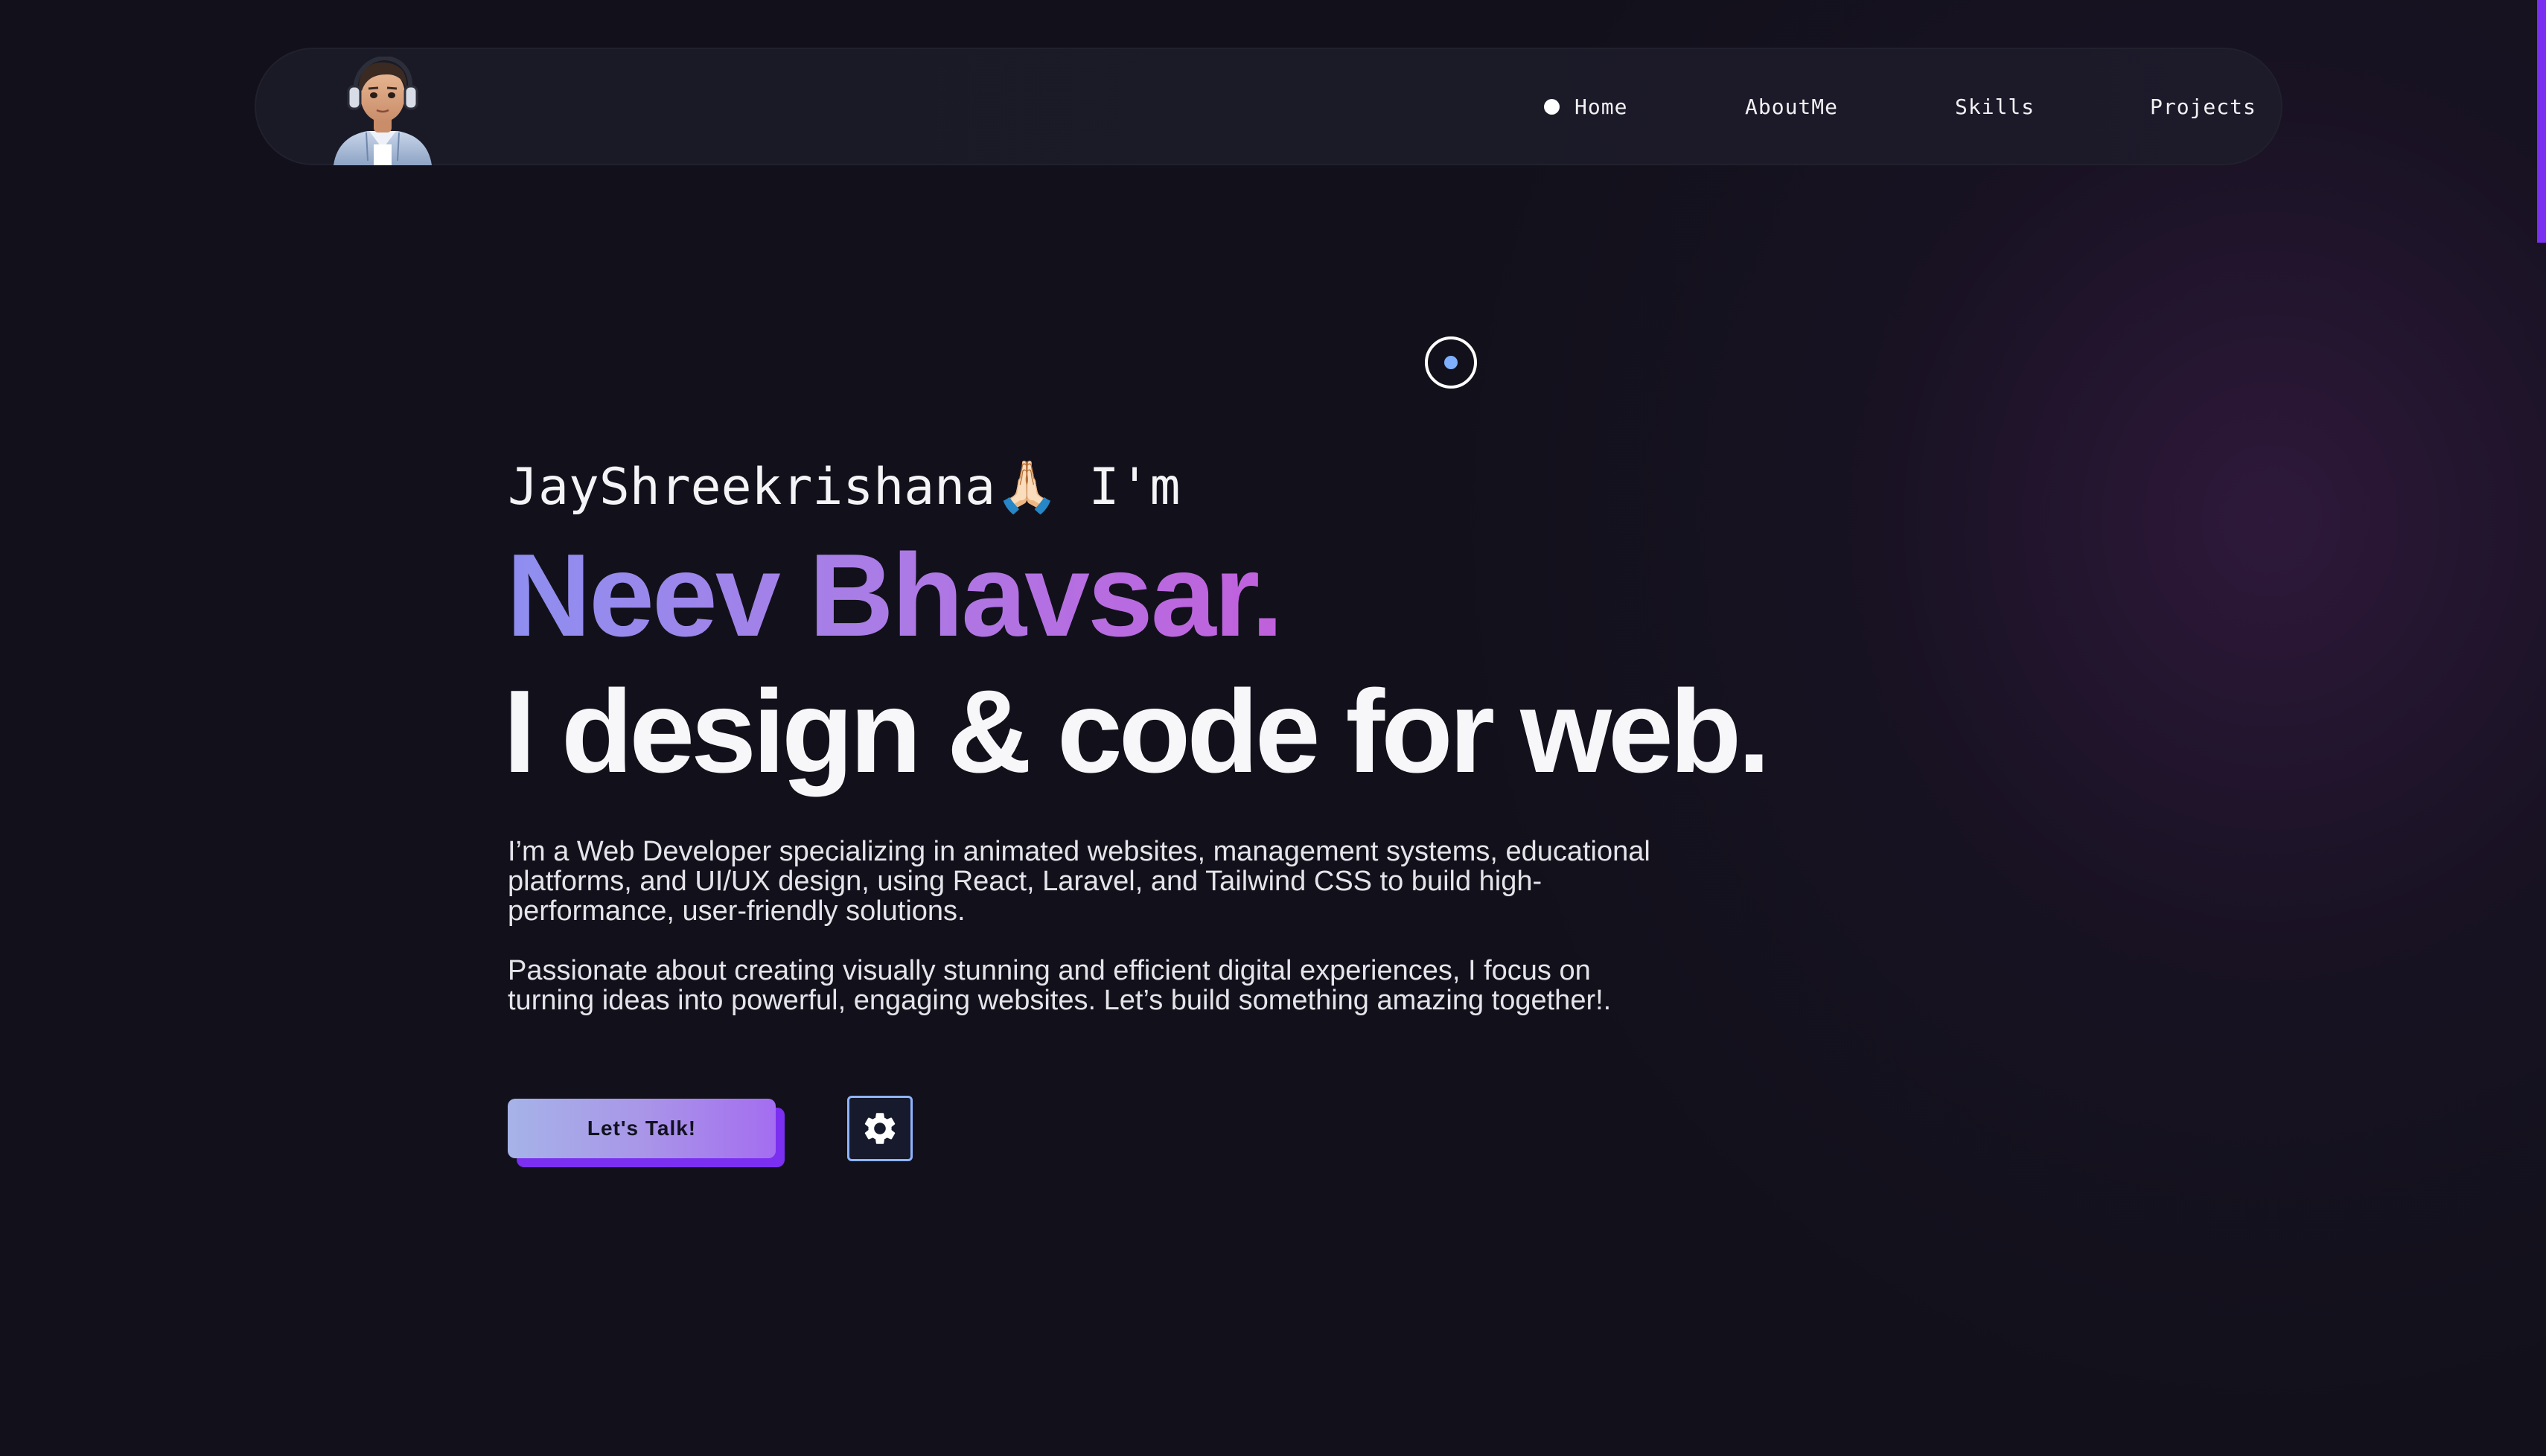  What do you see at coordinates (642, 1128) in the screenshot?
I see `lets-talk-button: Let's Talk!` at bounding box center [642, 1128].